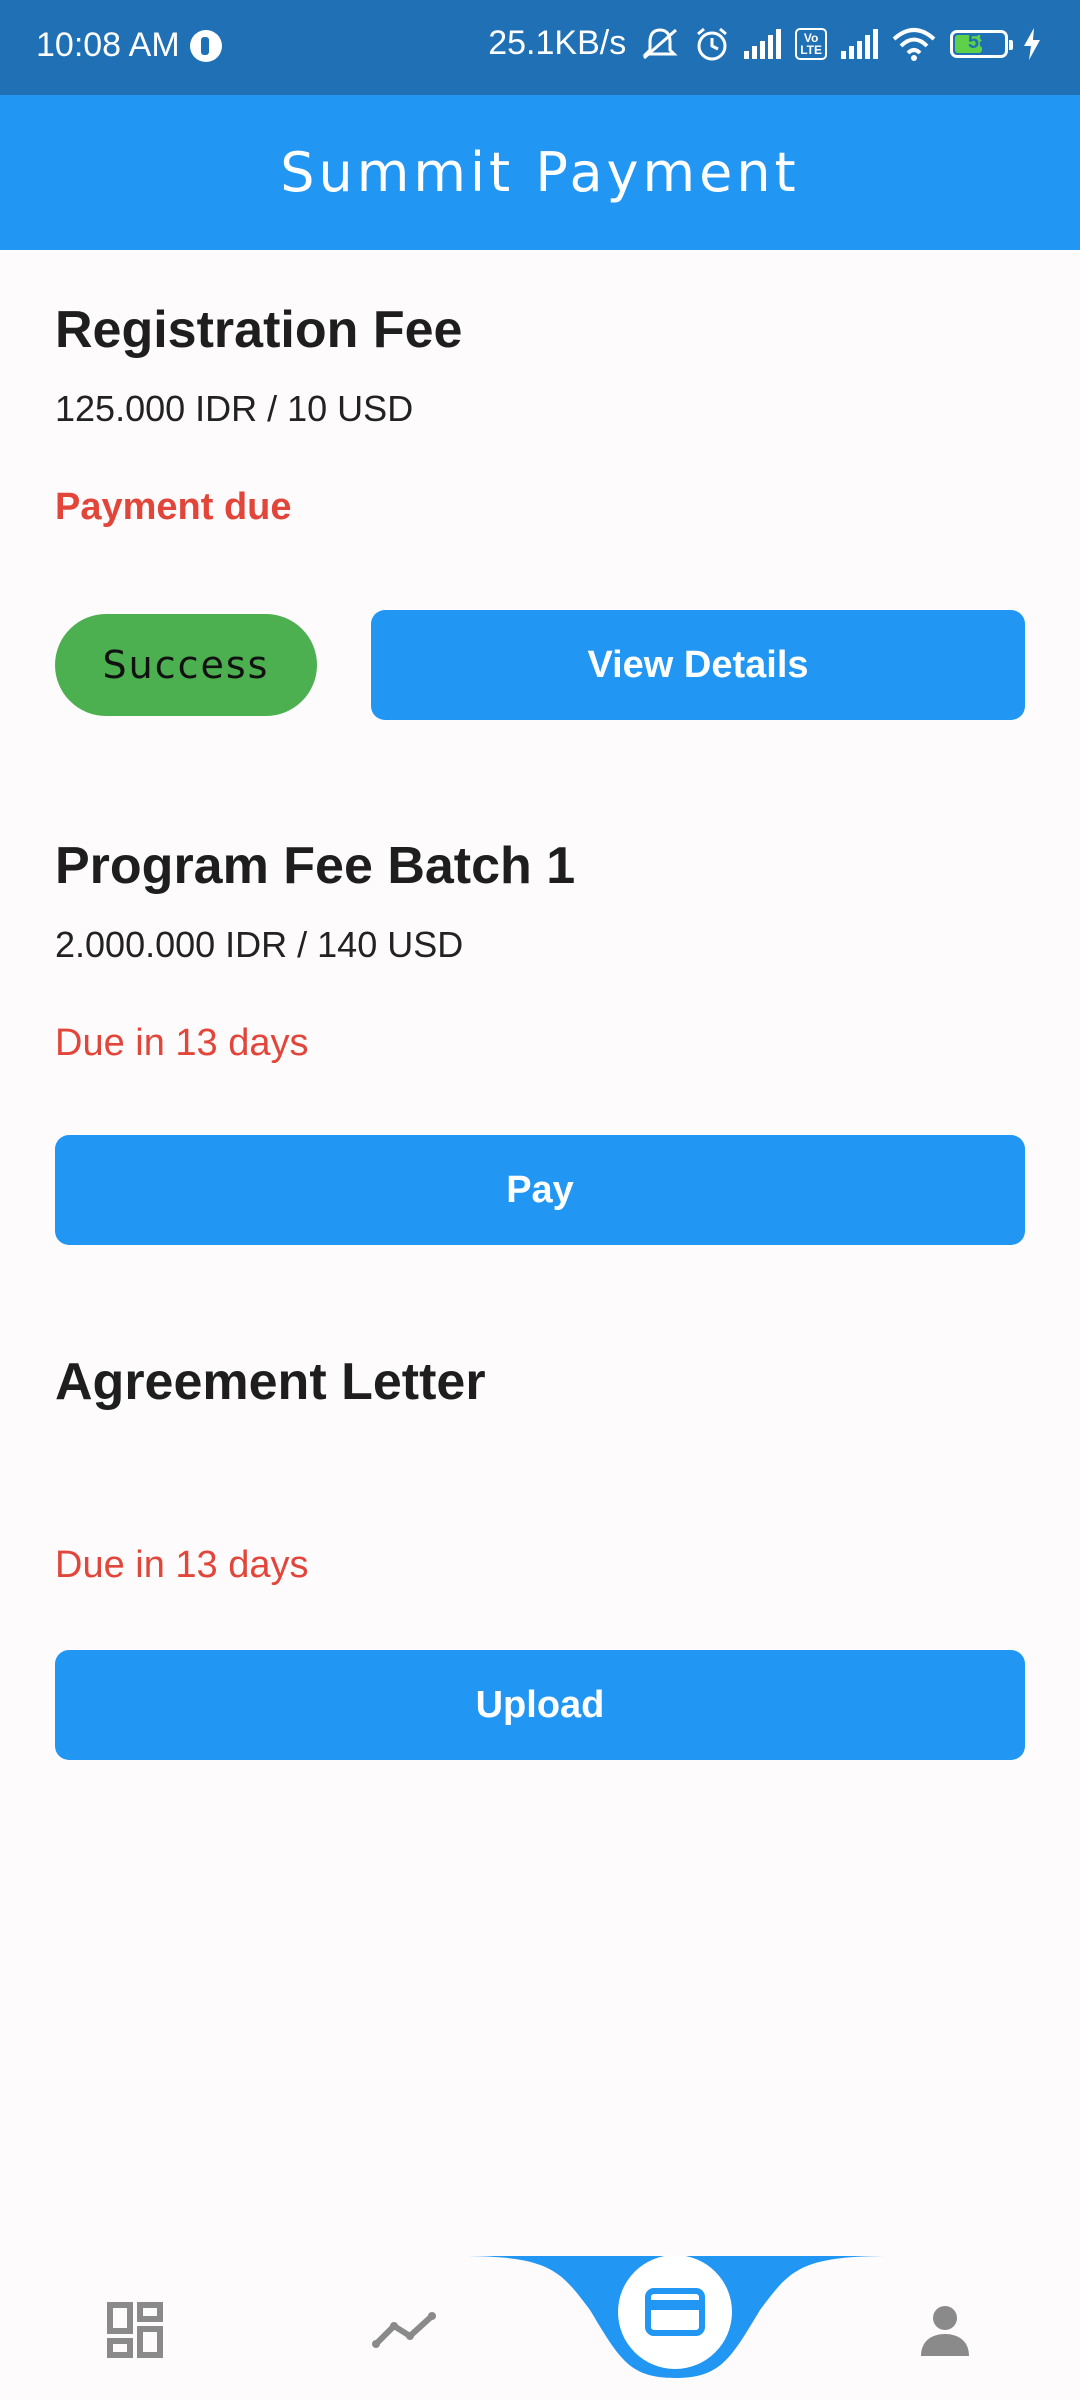 The width and height of the screenshot is (1080, 2400). I want to click on payment-item-agreement-letter: Agreement Letter, so click(540, 1382).